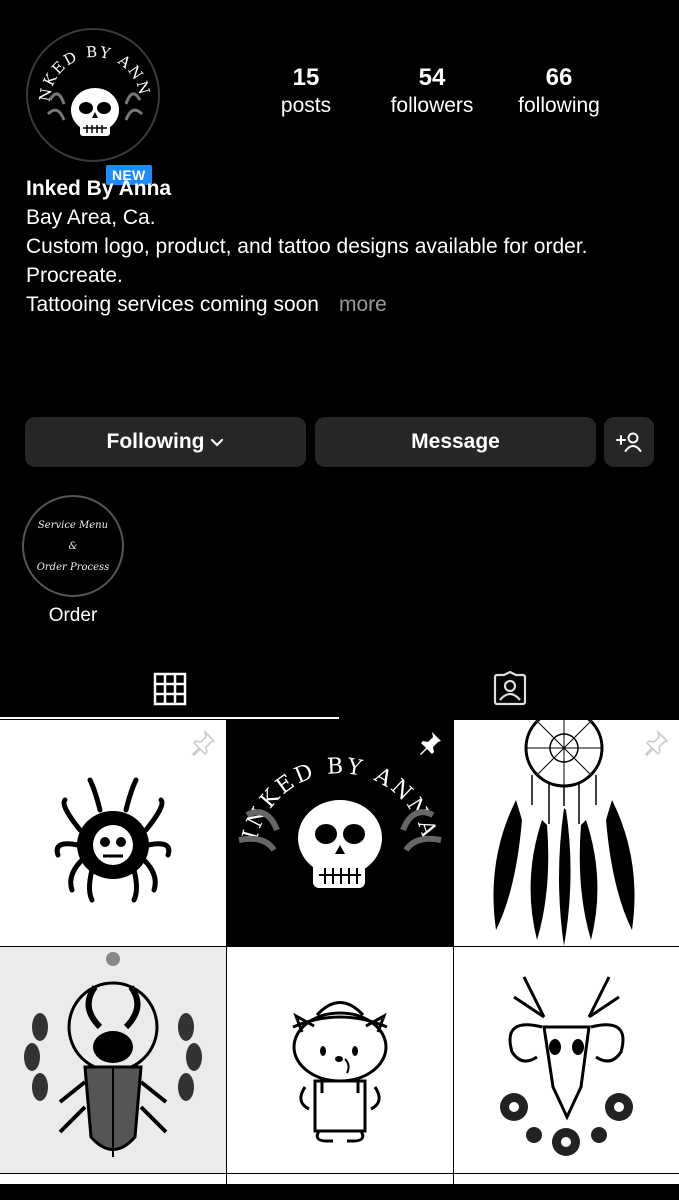 The width and height of the screenshot is (679, 1200). I want to click on message-button: Message, so click(455, 442).